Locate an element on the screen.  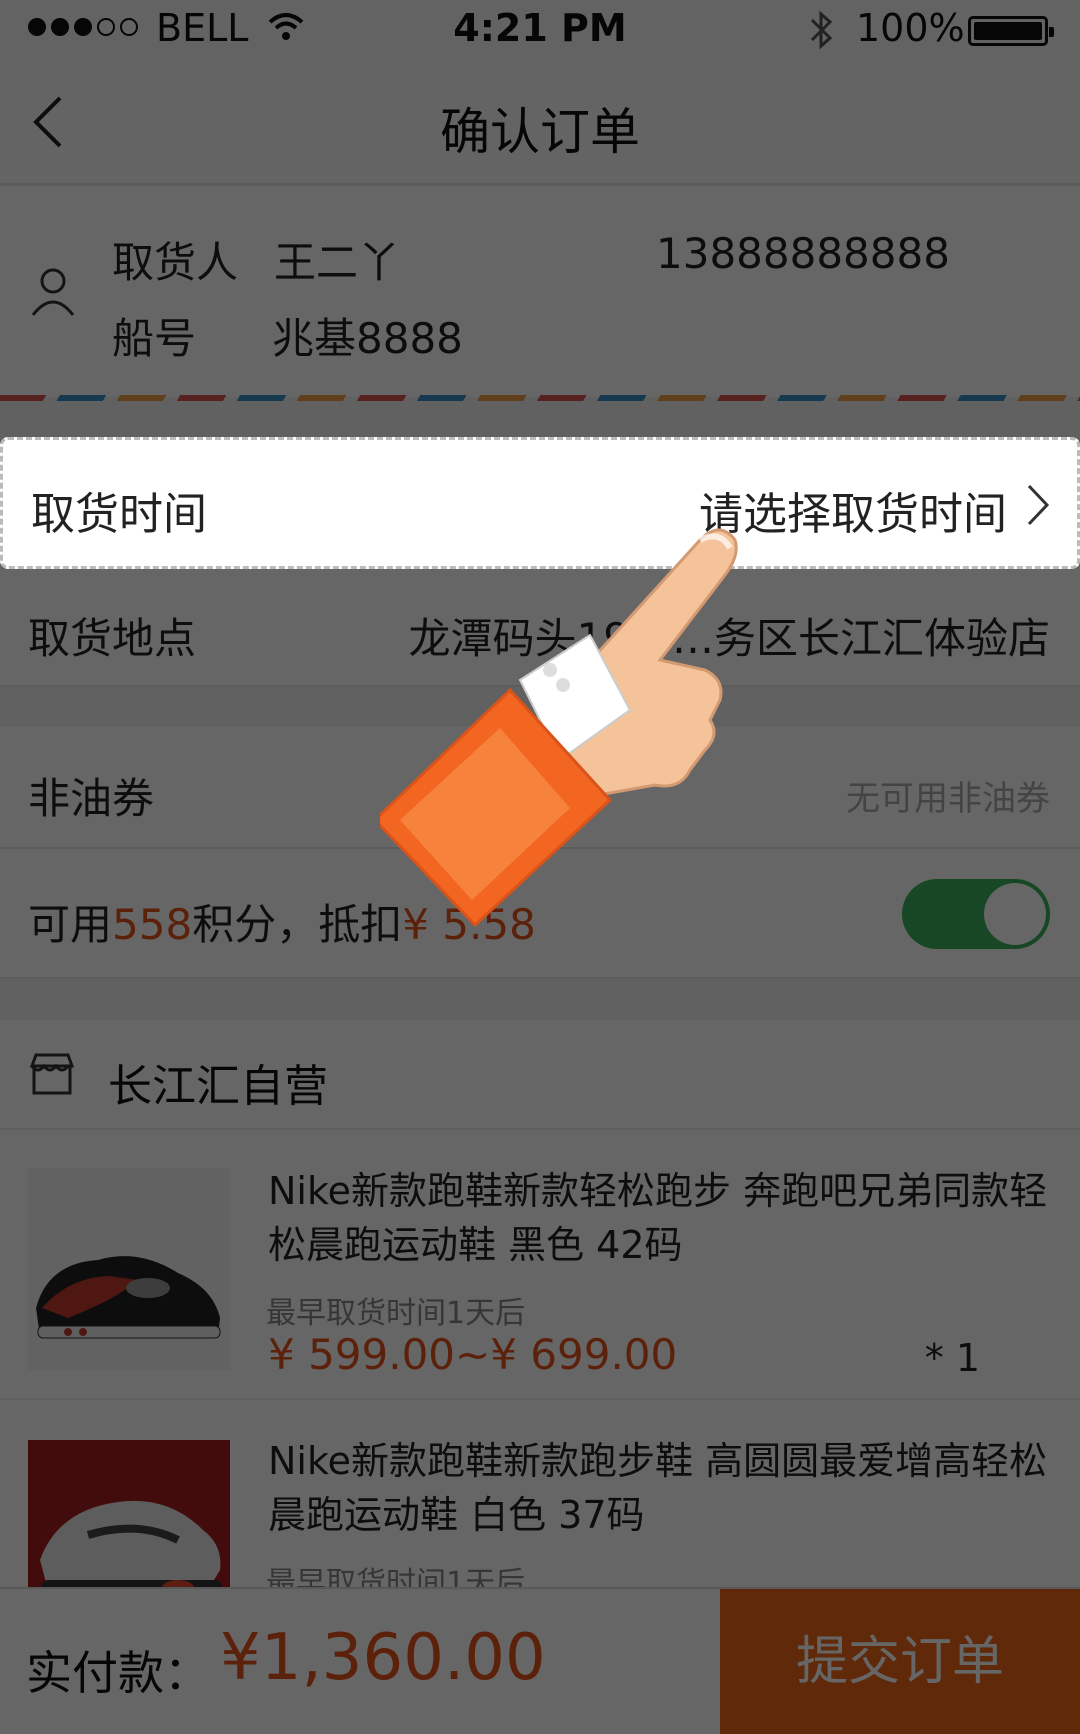
nav-bar: 确认订单 is located at coordinates (540, 122).